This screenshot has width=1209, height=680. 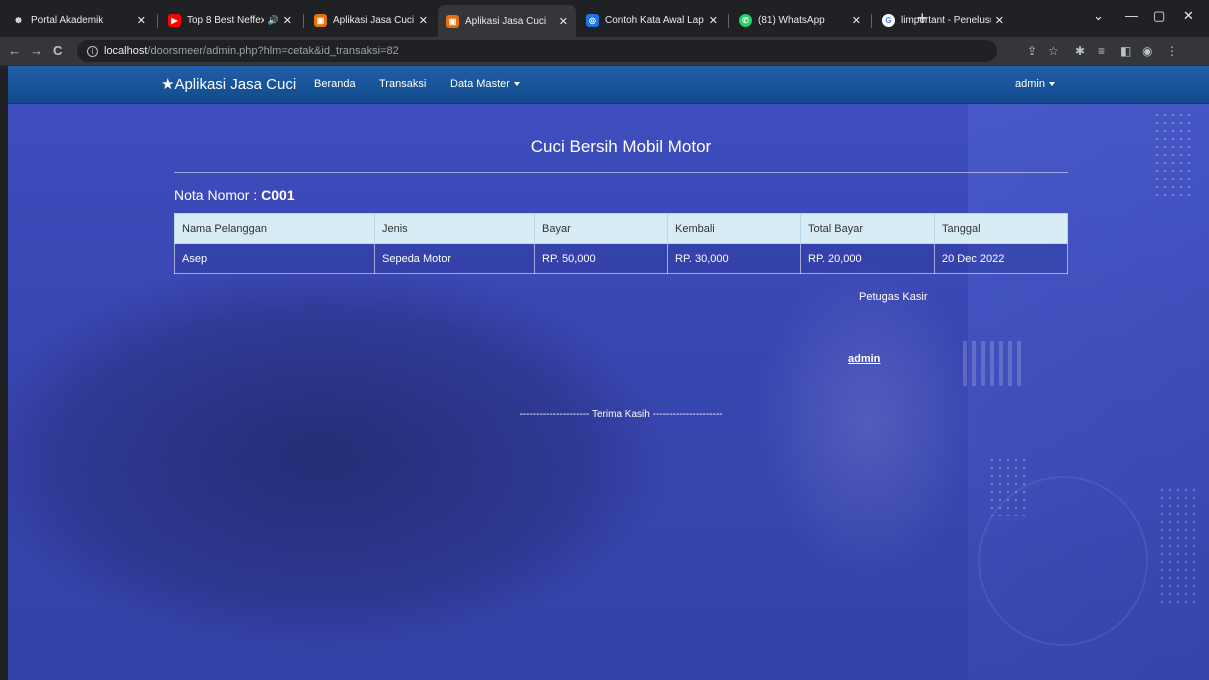 I want to click on side-panel-icon: ◧, so click(x=1125, y=51).